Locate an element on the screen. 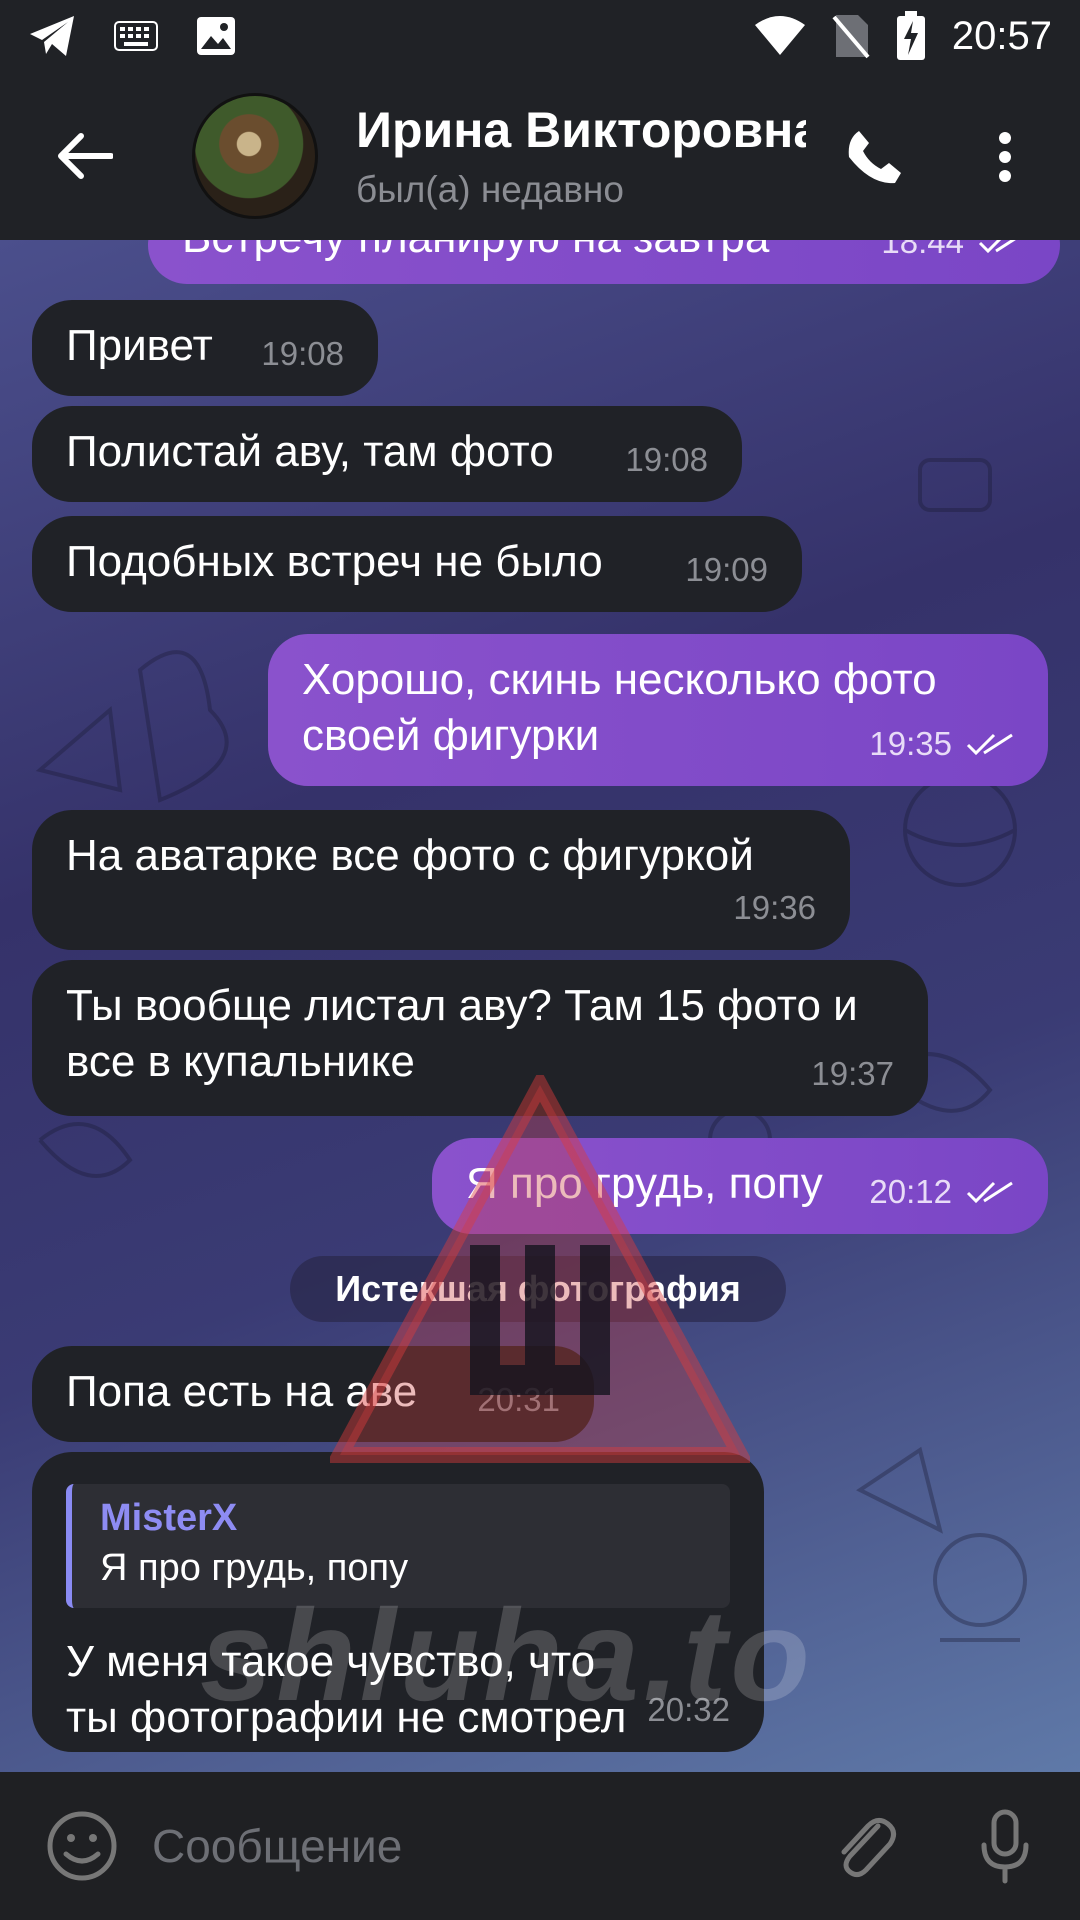 The height and width of the screenshot is (1920, 1080). message-text: Встречу планирую на завтра is located at coordinates (475, 251).